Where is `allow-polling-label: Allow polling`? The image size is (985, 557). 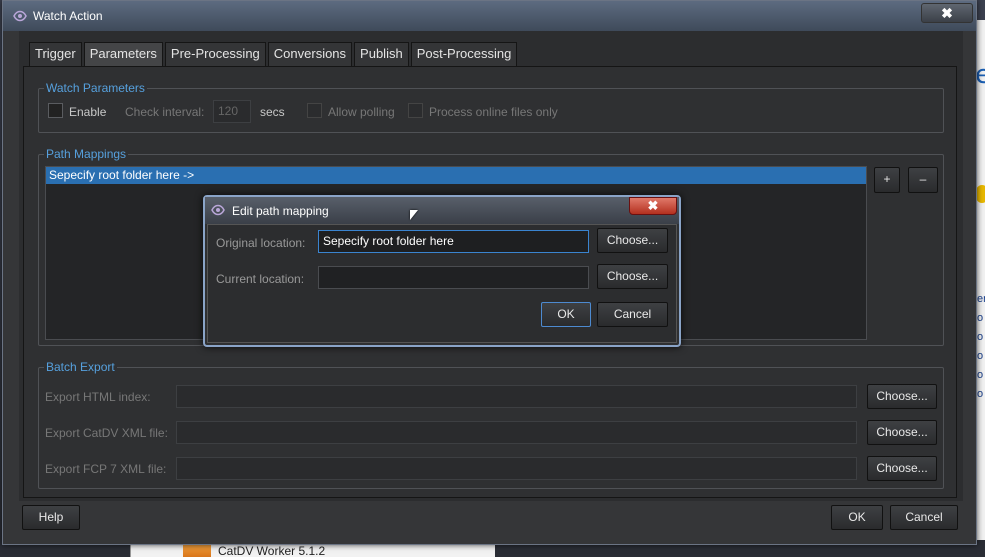
allow-polling-label: Allow polling is located at coordinates (361, 112).